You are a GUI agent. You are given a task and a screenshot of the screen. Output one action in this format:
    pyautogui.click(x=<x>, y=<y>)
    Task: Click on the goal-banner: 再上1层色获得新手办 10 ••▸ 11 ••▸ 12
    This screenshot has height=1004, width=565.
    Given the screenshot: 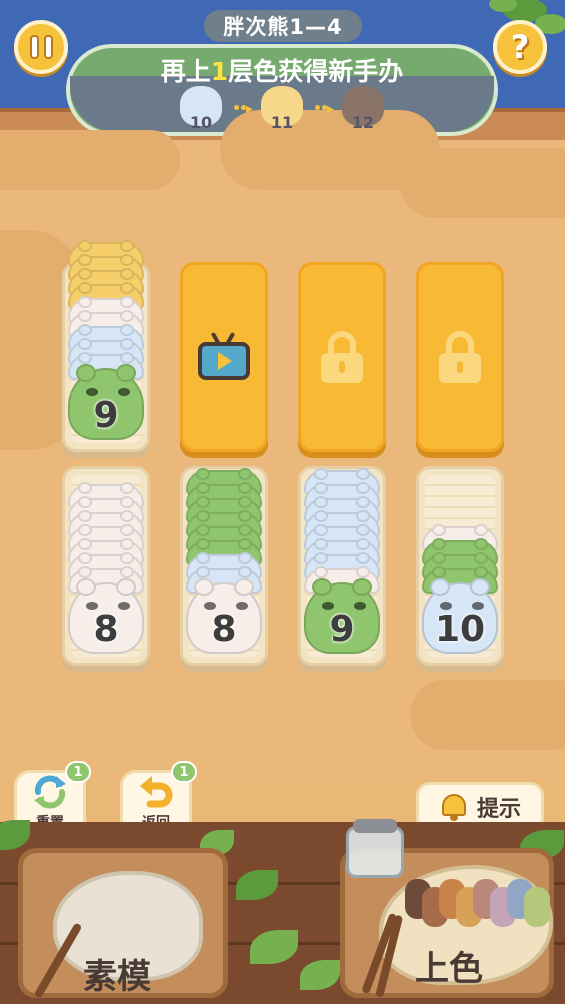 What is the action you would take?
    pyautogui.click(x=282, y=90)
    